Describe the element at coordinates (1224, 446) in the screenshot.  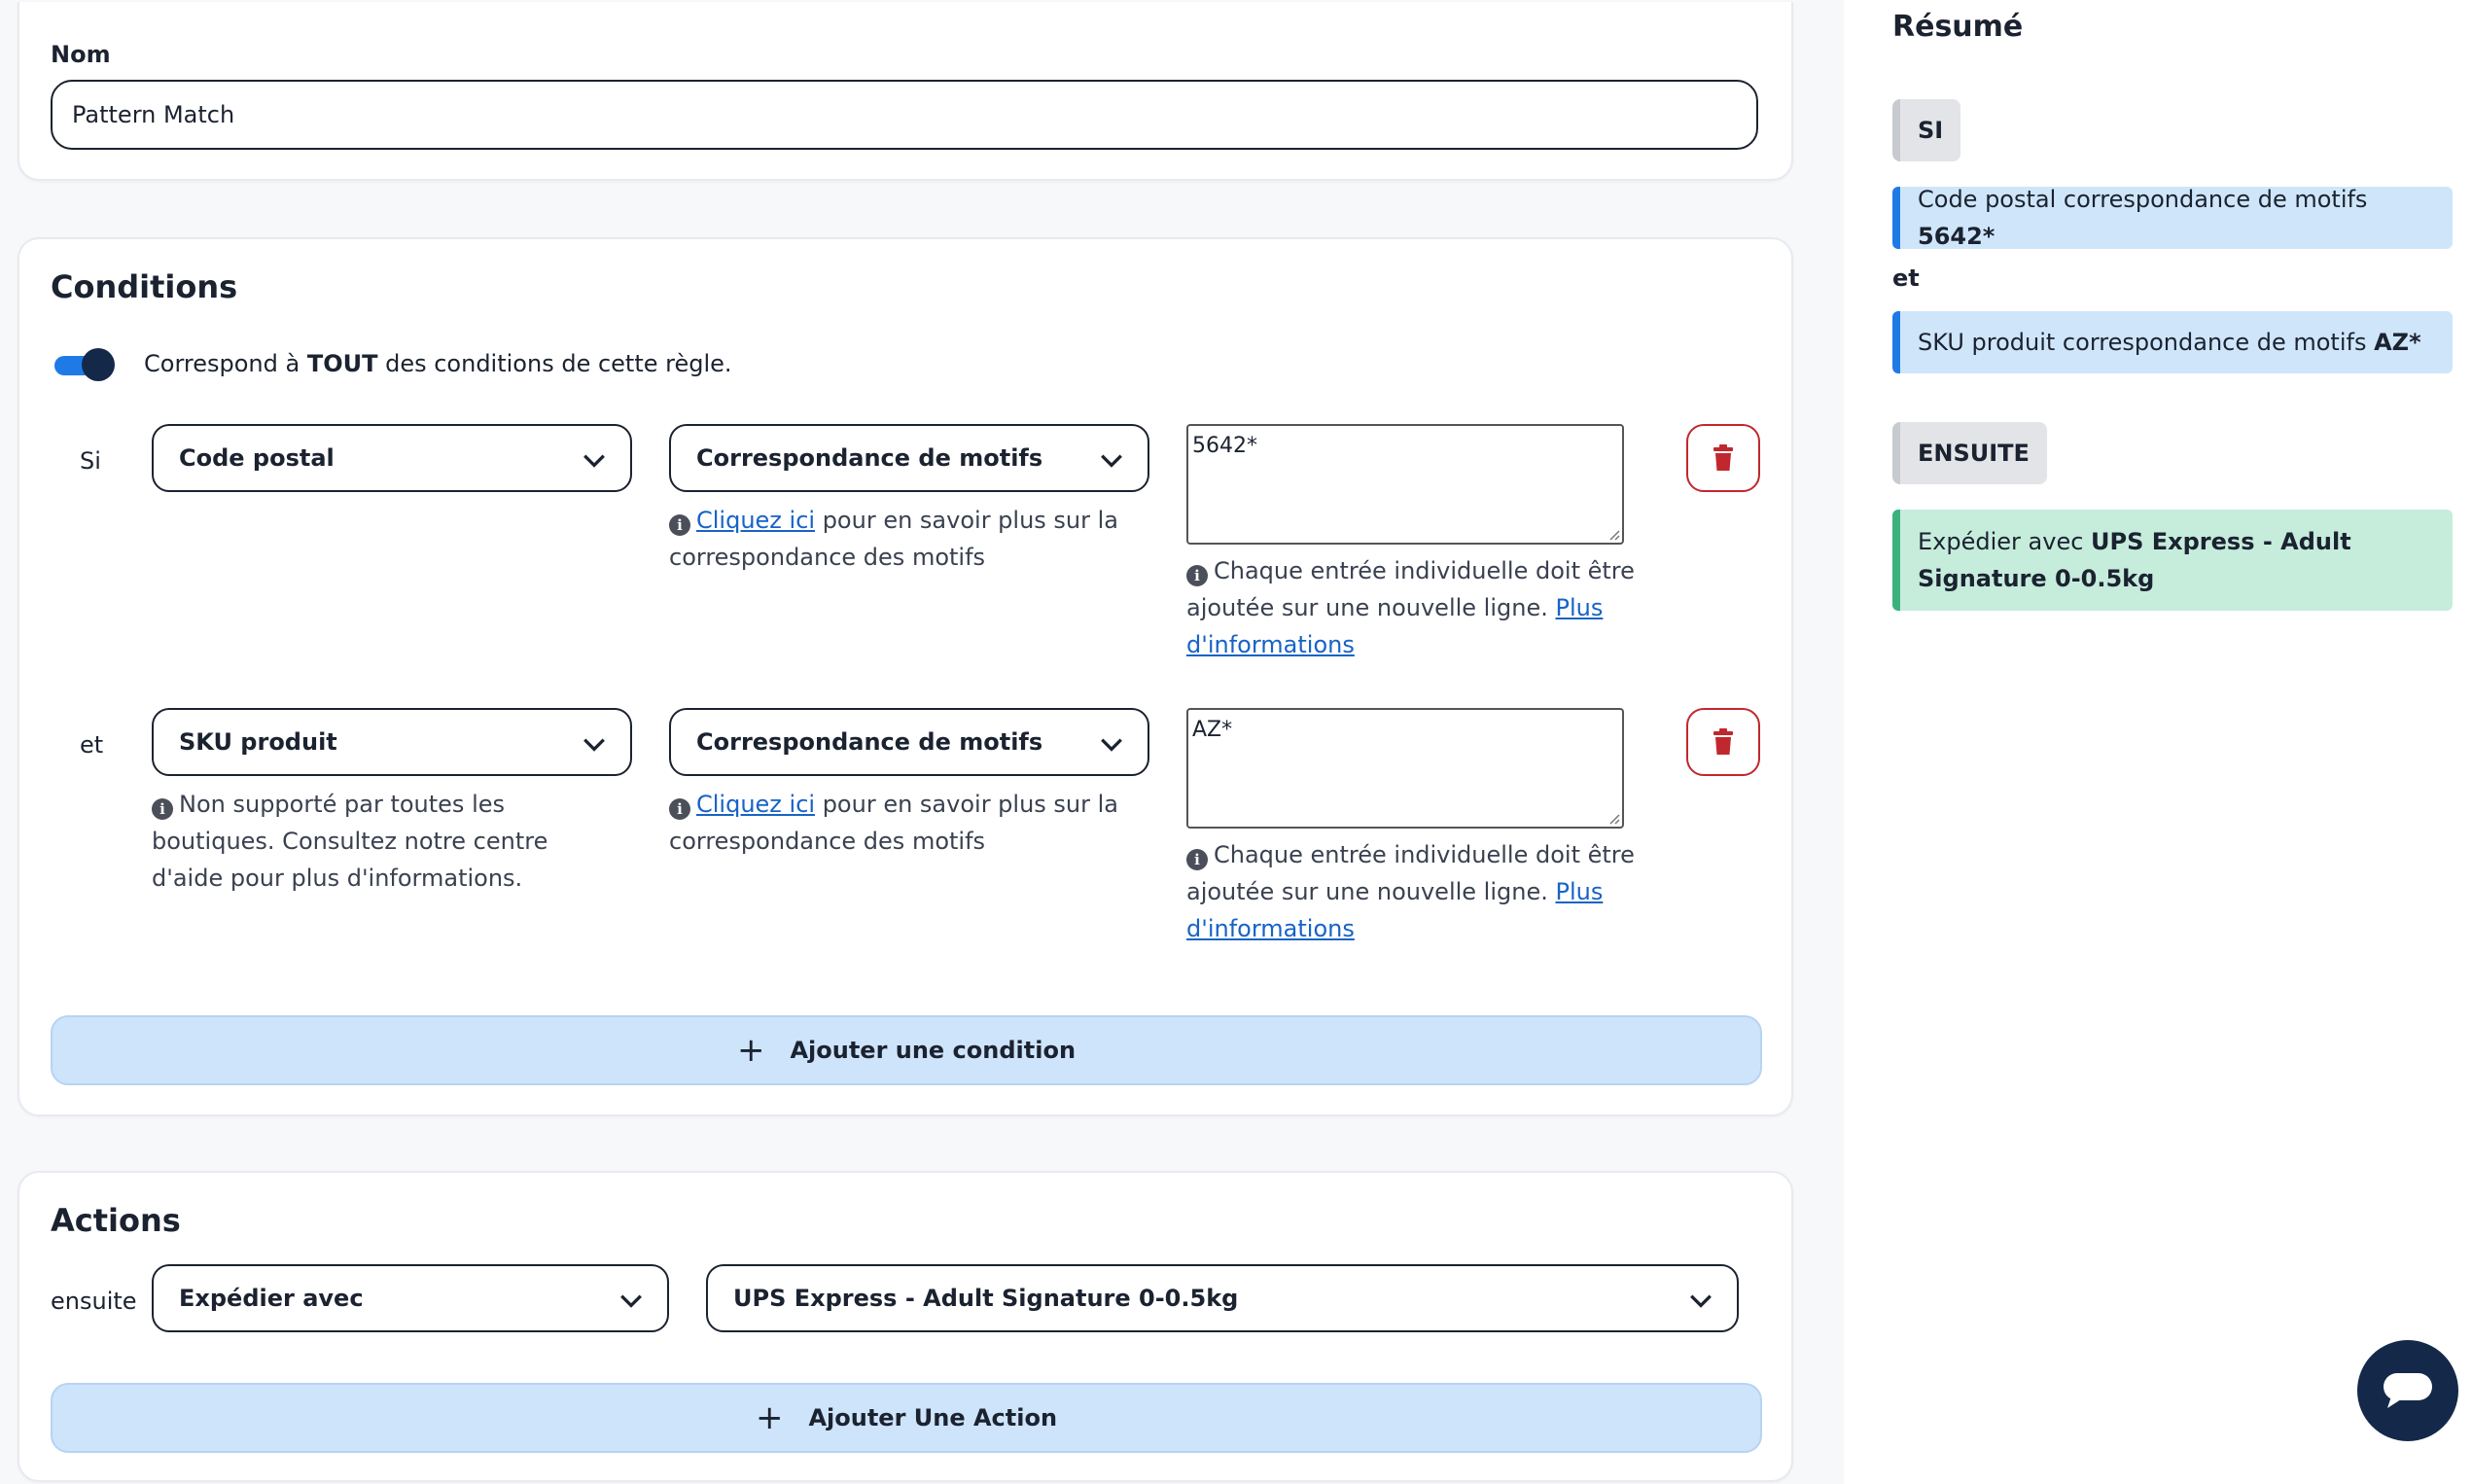
I see `textarea-value: 5642*` at that location.